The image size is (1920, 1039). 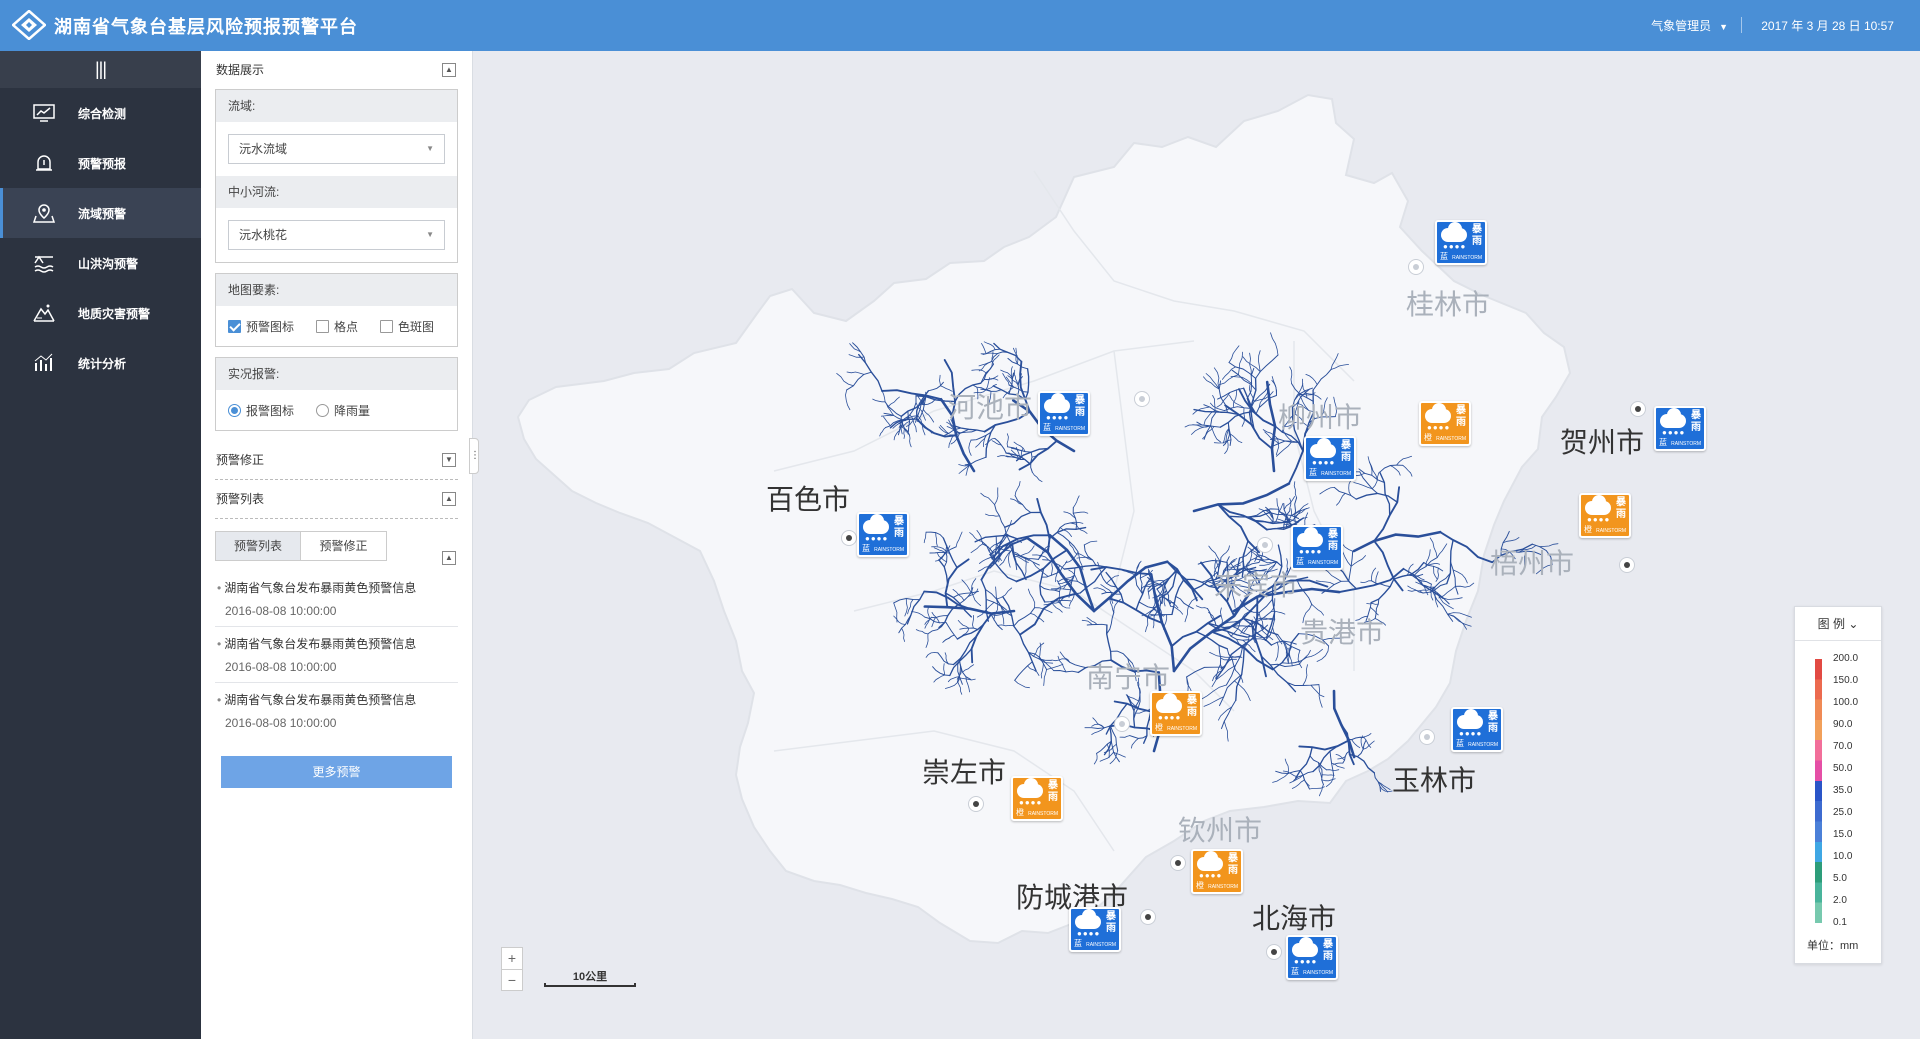 I want to click on sidebar-item-flash-flood: 山洪沟预警, so click(x=100, y=263).